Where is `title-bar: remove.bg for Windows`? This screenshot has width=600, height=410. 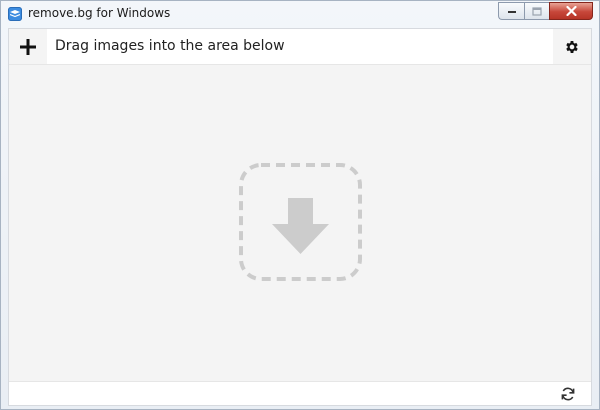
title-bar: remove.bg for Windows is located at coordinates (300, 14).